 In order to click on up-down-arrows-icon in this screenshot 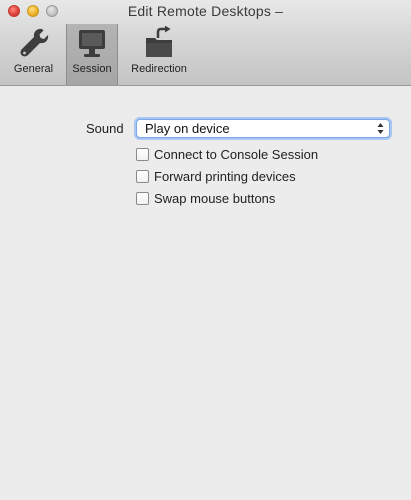, I will do `click(380, 128)`.